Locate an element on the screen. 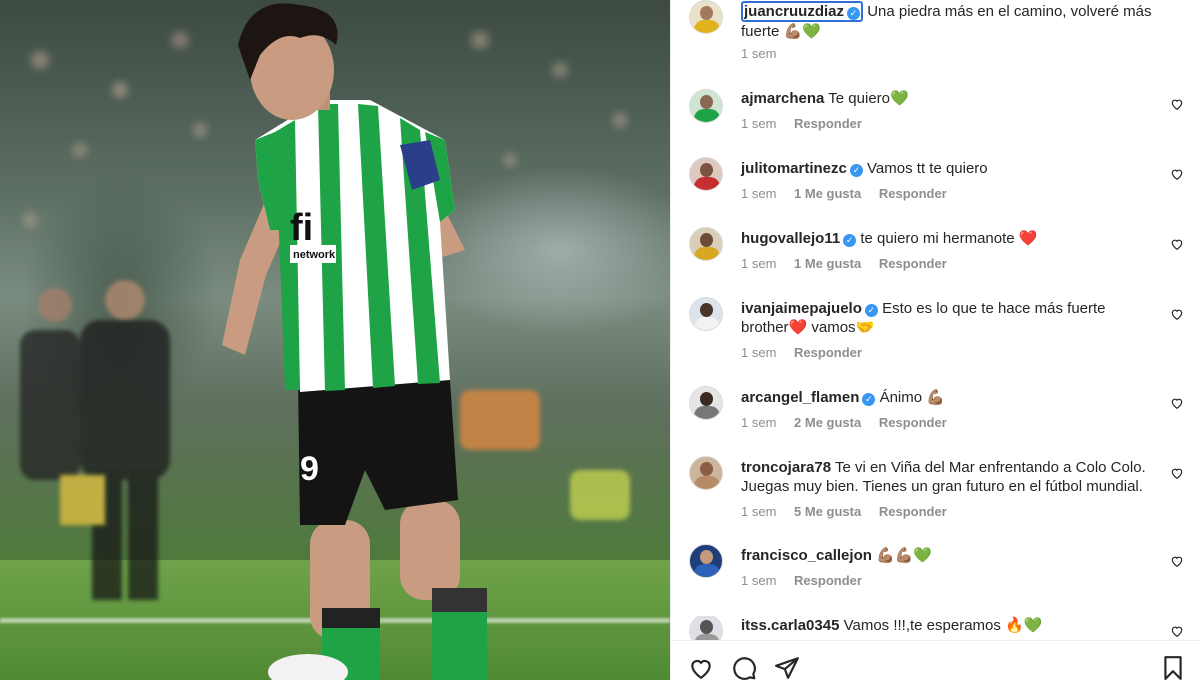 This screenshot has width=1200, height=680. svg-text: network is located at coordinates (314, 255).